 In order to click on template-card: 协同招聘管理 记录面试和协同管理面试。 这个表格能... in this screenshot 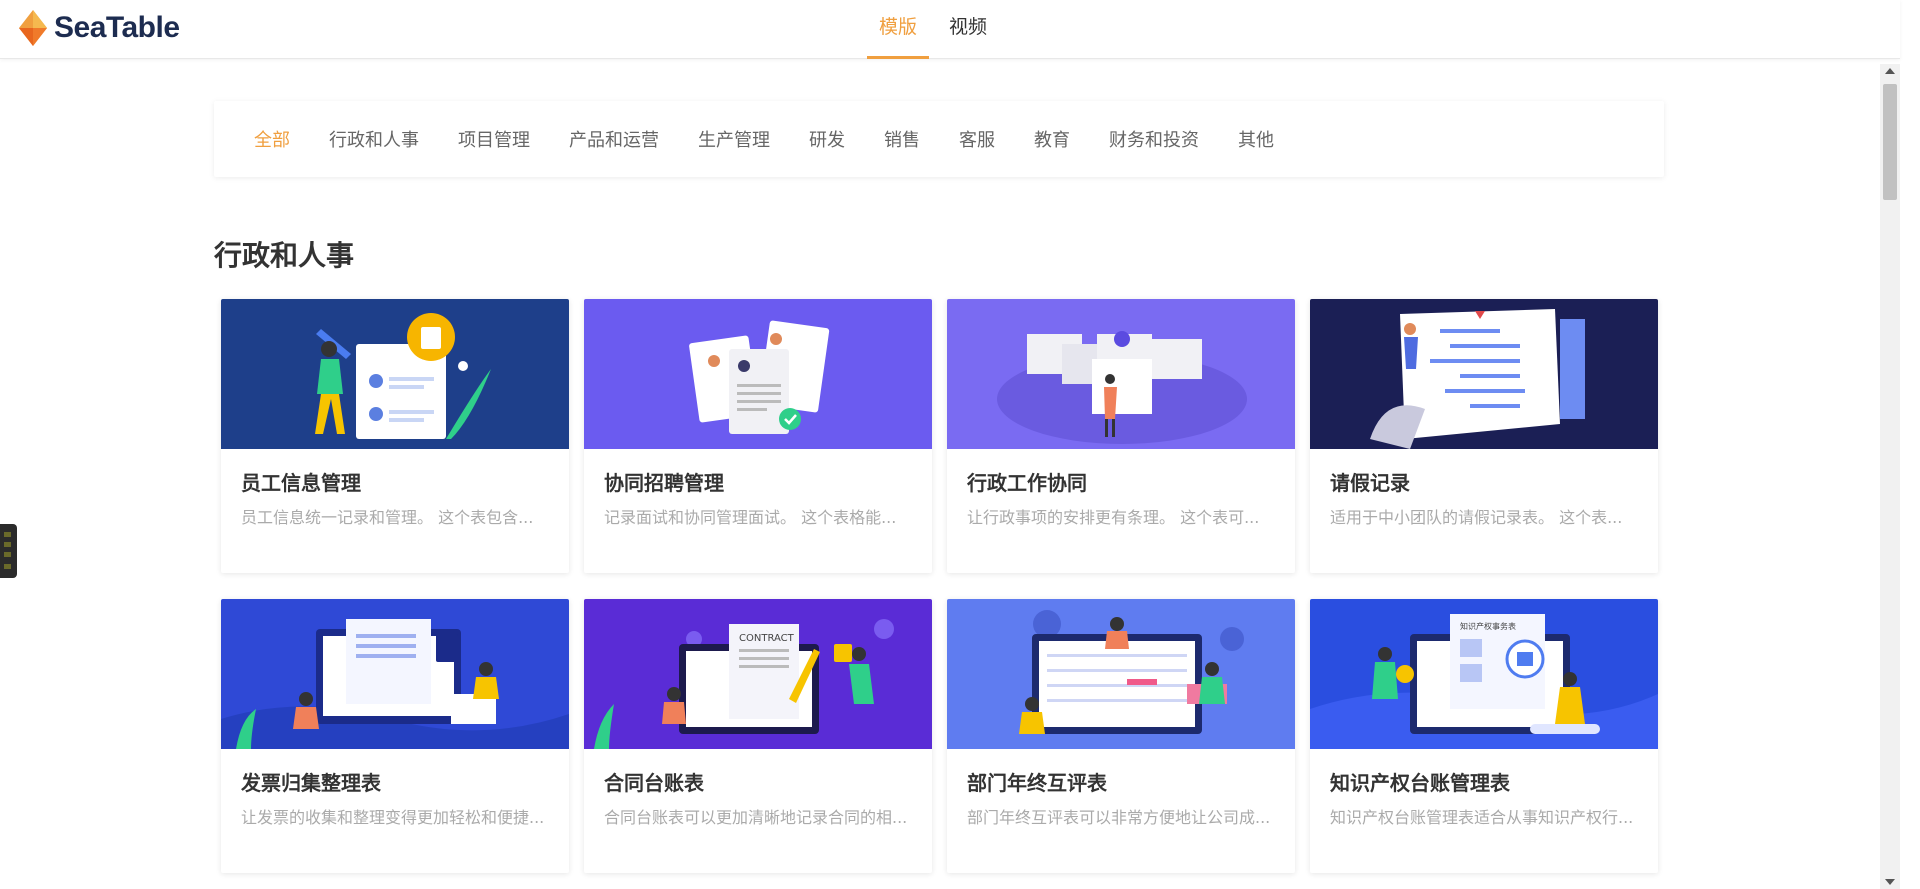, I will do `click(758, 436)`.